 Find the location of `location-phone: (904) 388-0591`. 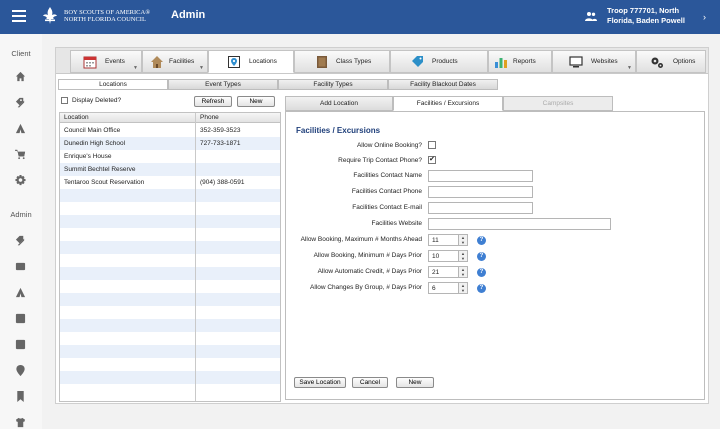

location-phone: (904) 388-0591 is located at coordinates (222, 182).